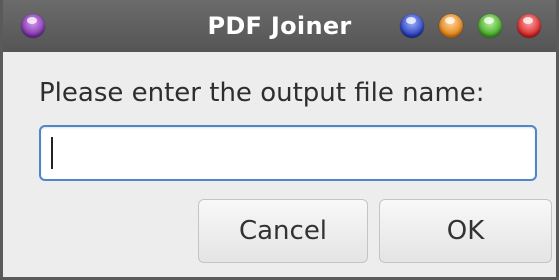 This screenshot has height=280, width=559. I want to click on ok-button: OK, so click(465, 231).